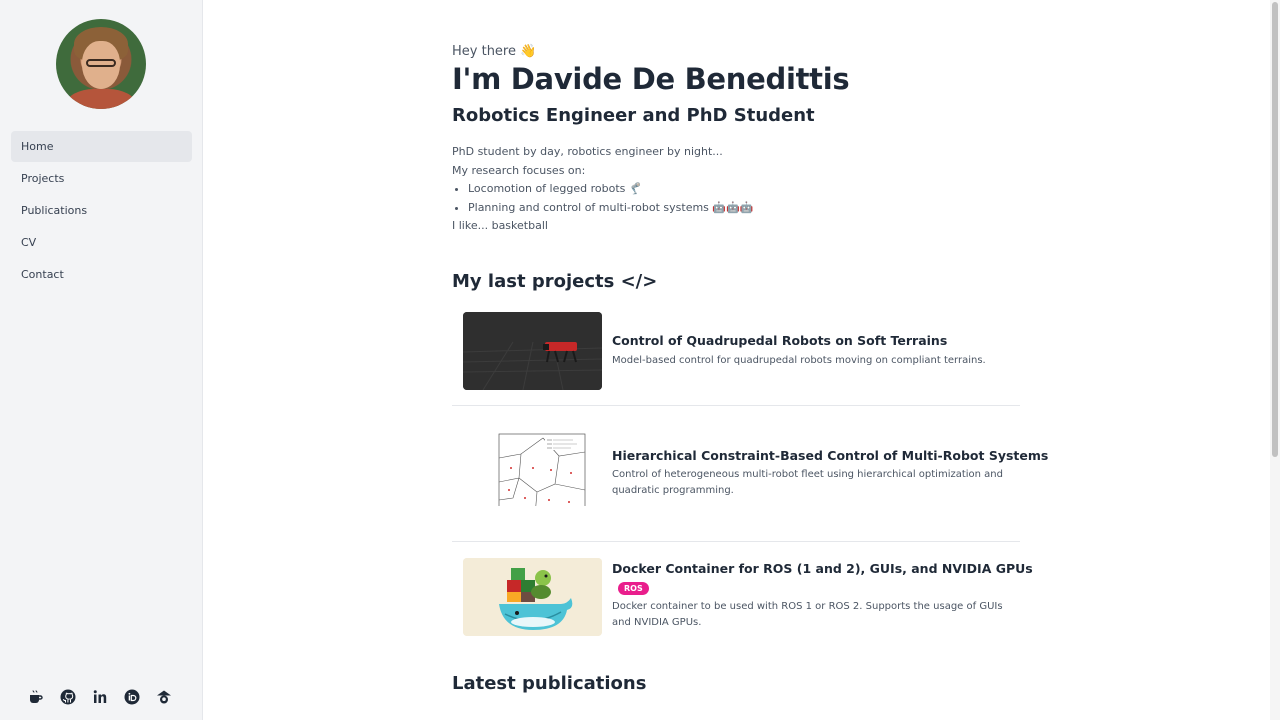 This screenshot has width=1280, height=720. Describe the element at coordinates (500, 225) in the screenshot. I see `bio-line: I like... basketball` at that location.